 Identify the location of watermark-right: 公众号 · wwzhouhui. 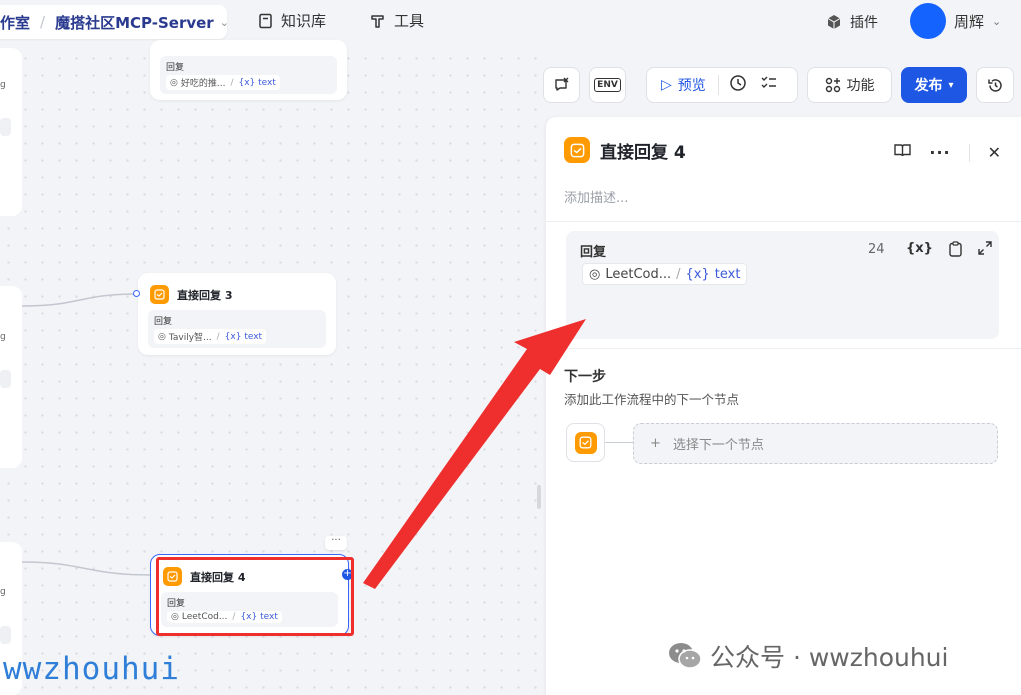
(808, 656).